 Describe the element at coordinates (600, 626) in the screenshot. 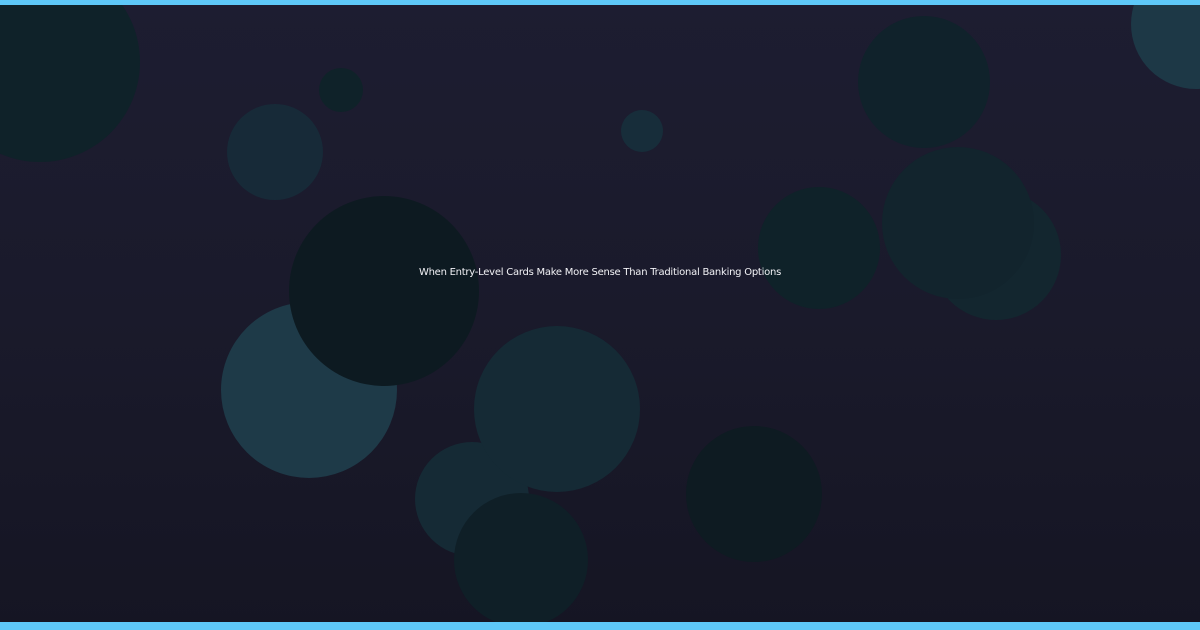

I see `bottom-accent-bar` at that location.